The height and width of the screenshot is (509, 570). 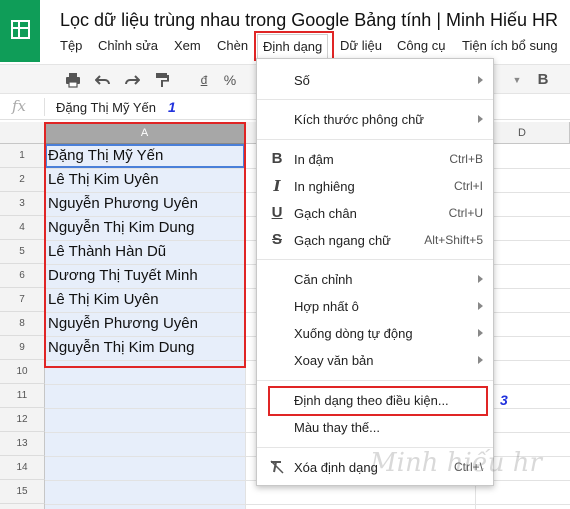 I want to click on conditional-format-highlight, so click(x=378, y=401).